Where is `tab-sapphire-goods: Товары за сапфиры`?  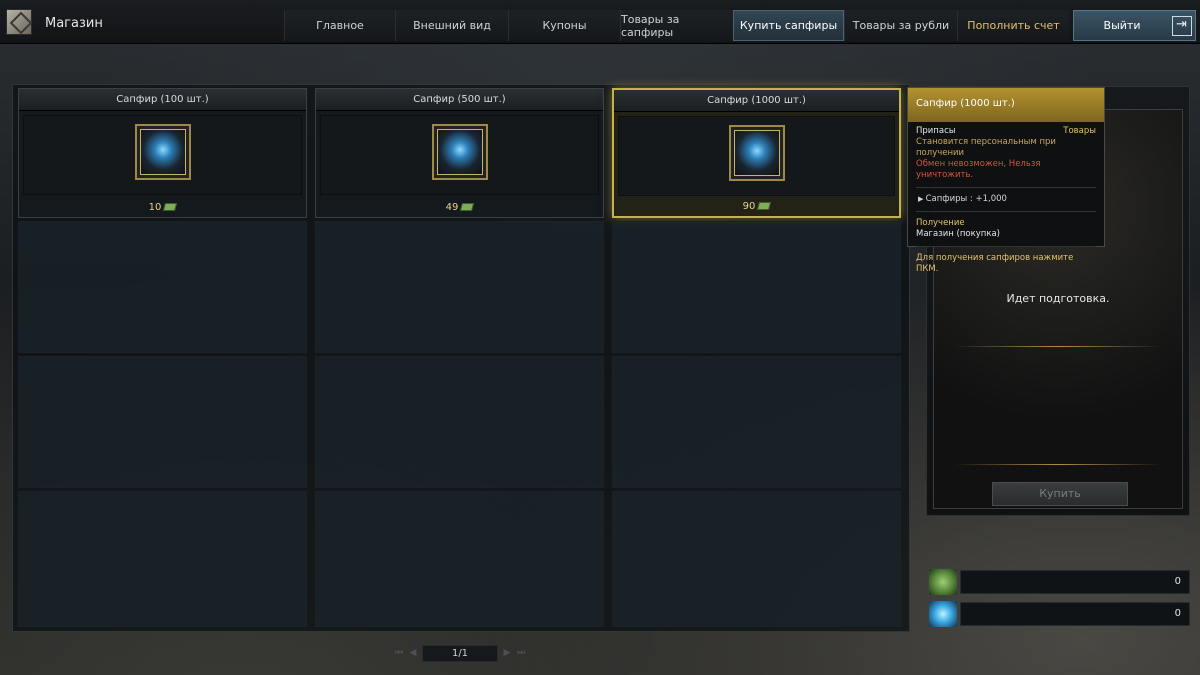
tab-sapphire-goods: Товары за сапфиры is located at coordinates (676, 25).